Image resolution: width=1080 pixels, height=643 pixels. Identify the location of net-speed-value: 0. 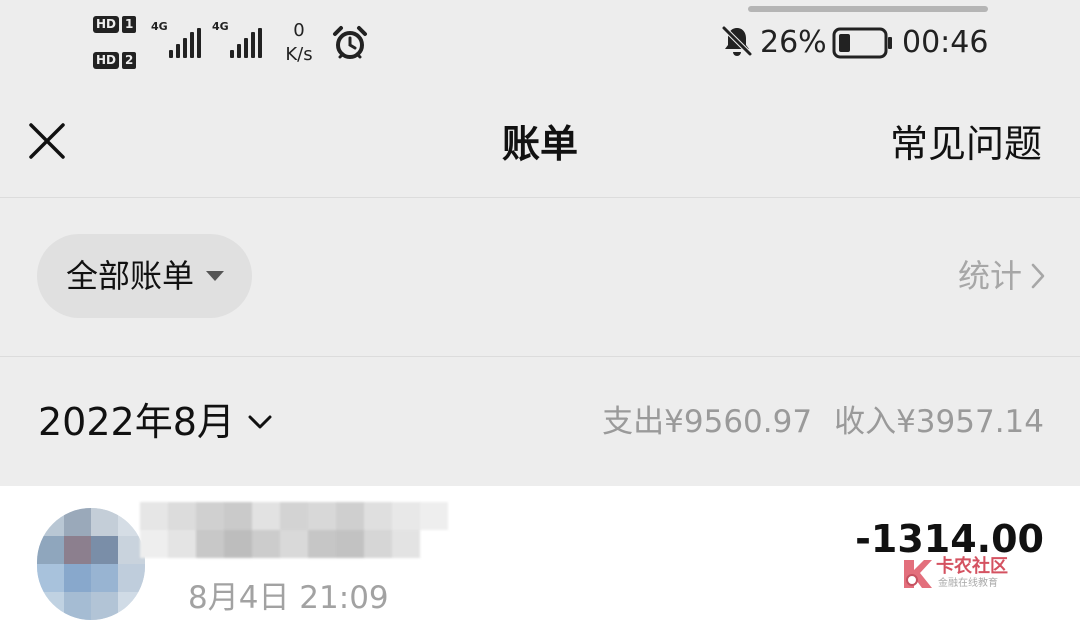
(299, 30).